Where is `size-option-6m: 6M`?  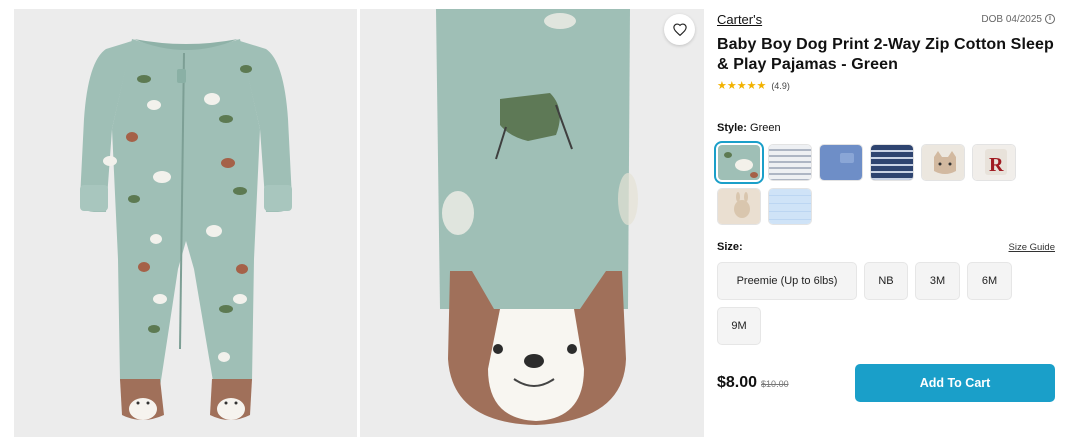
size-option-6m: 6M is located at coordinates (989, 281).